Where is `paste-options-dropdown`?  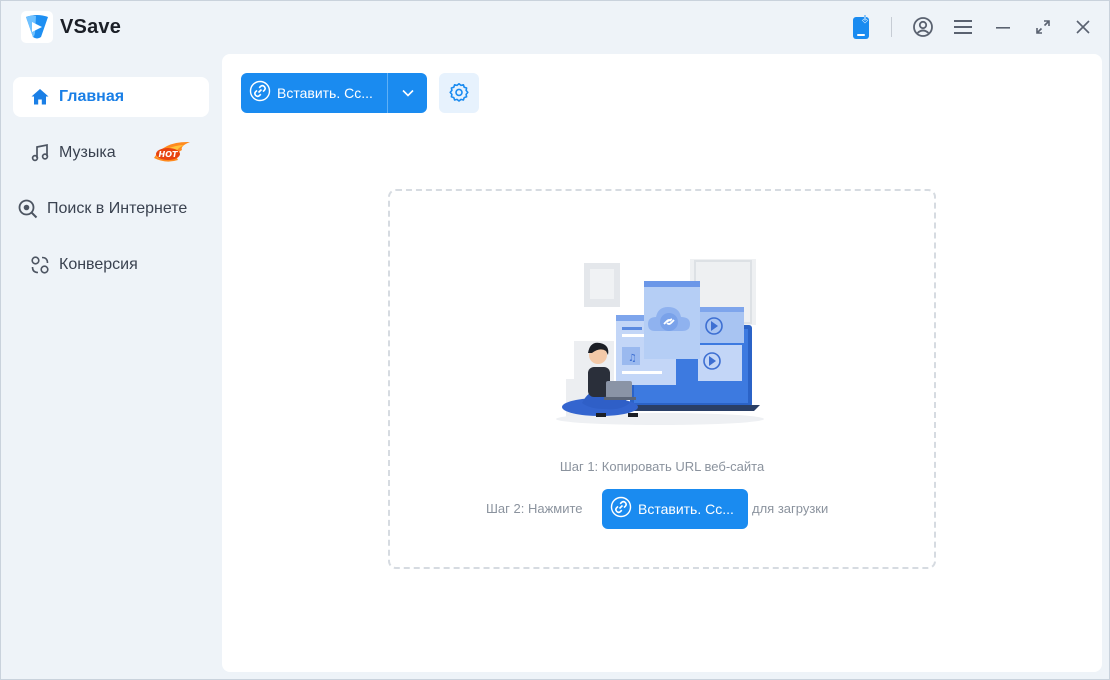
paste-options-dropdown is located at coordinates (407, 93).